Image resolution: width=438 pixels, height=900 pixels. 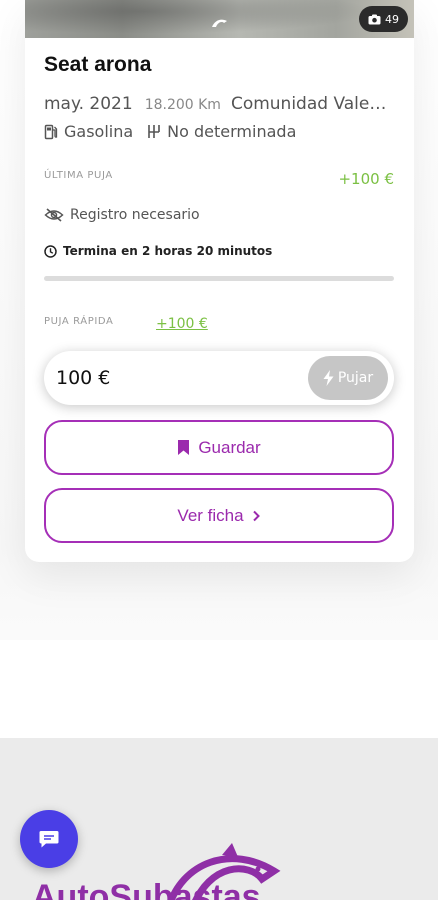 What do you see at coordinates (98, 64) in the screenshot?
I see `vehicle-title: Seat arona` at bounding box center [98, 64].